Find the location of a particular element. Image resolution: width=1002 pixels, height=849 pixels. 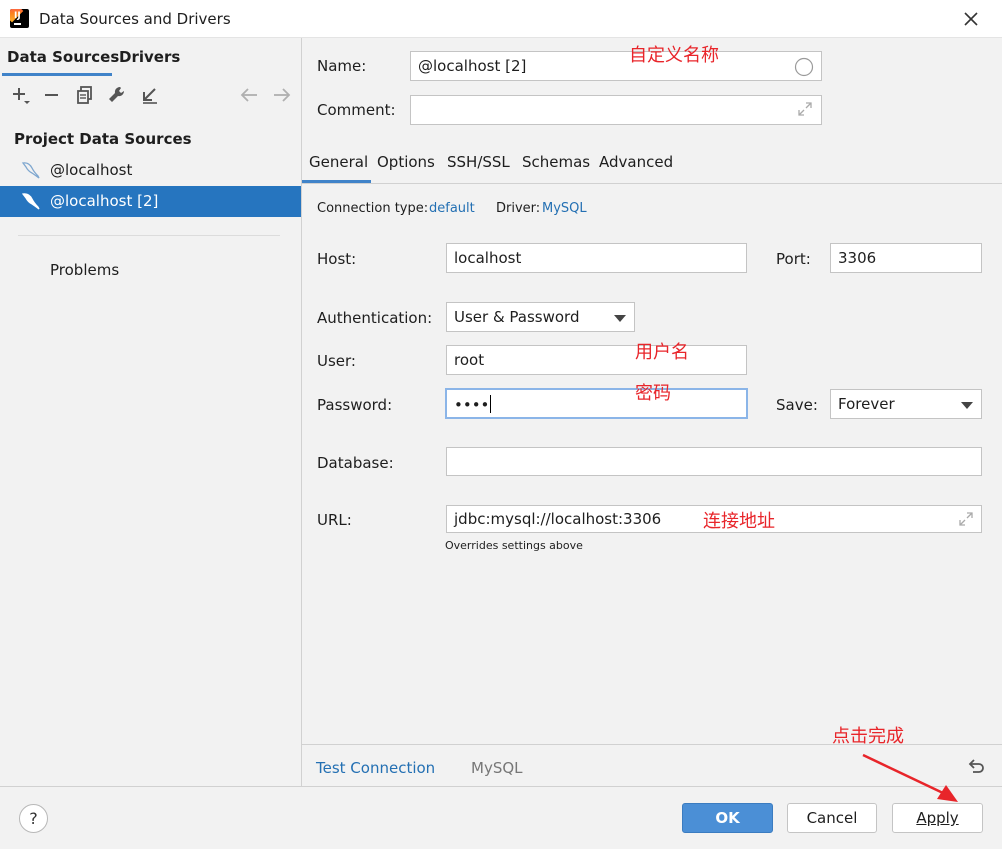

name-label: Name: is located at coordinates (342, 66).